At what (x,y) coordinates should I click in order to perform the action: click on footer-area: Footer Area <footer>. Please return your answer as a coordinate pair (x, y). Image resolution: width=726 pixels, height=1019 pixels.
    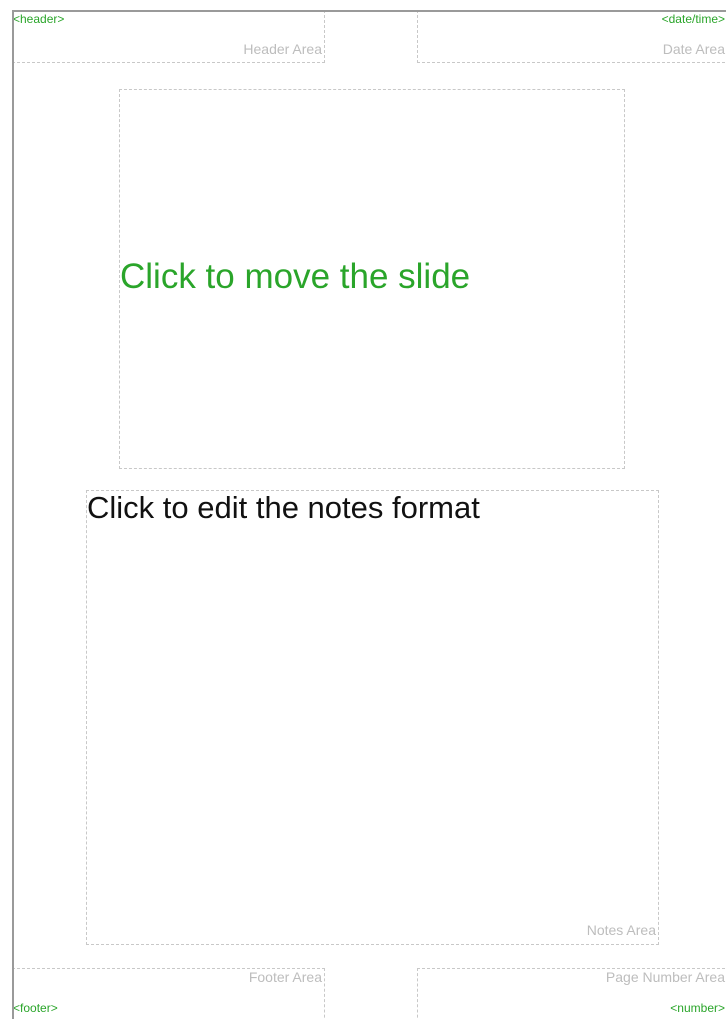
    Looking at the image, I should click on (169, 993).